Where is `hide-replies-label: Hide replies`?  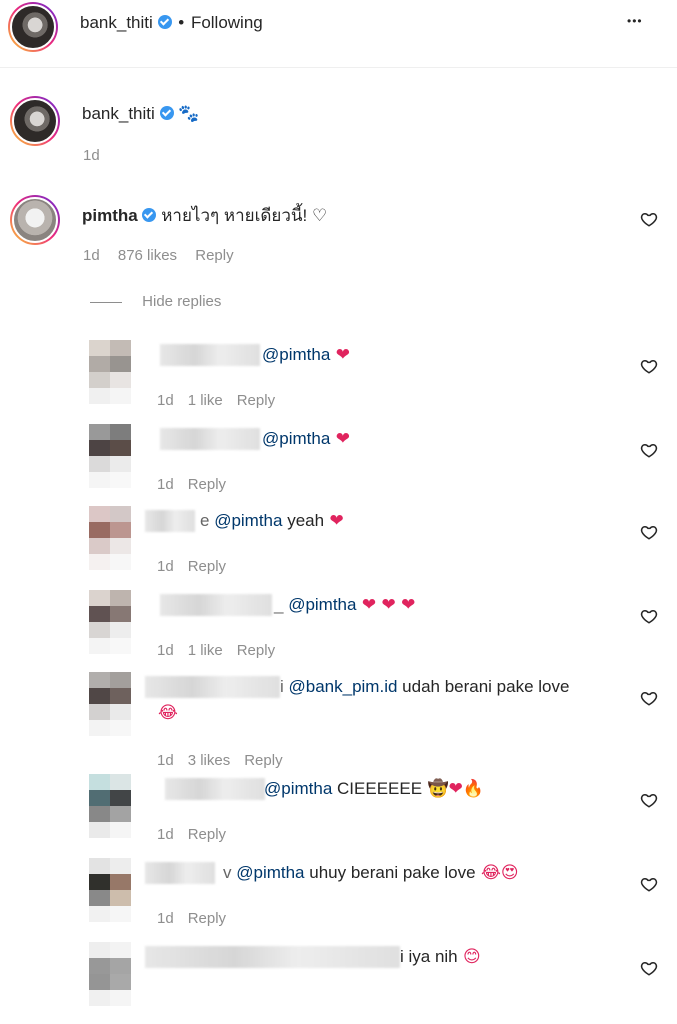
hide-replies-label: Hide replies is located at coordinates (181, 301).